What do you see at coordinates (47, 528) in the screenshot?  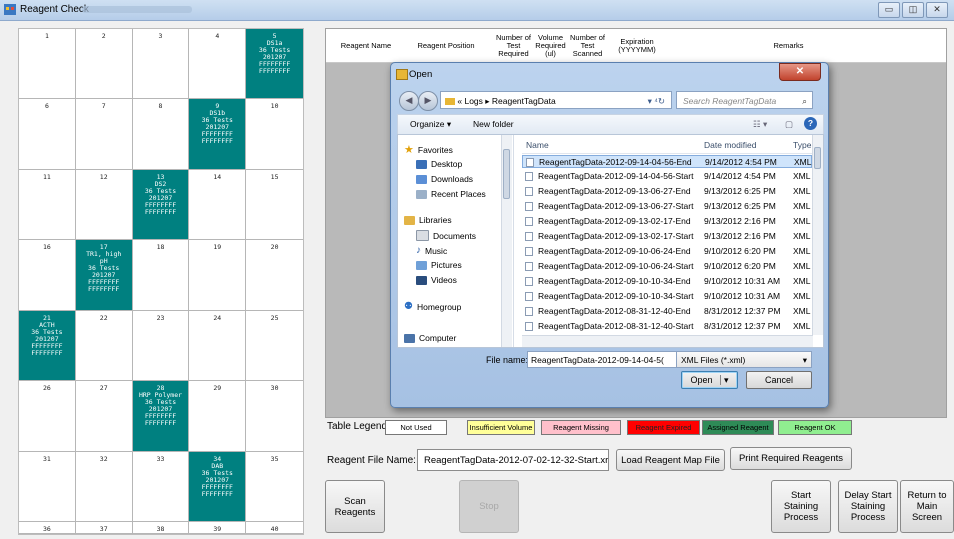 I see `tray-cell: 36` at bounding box center [47, 528].